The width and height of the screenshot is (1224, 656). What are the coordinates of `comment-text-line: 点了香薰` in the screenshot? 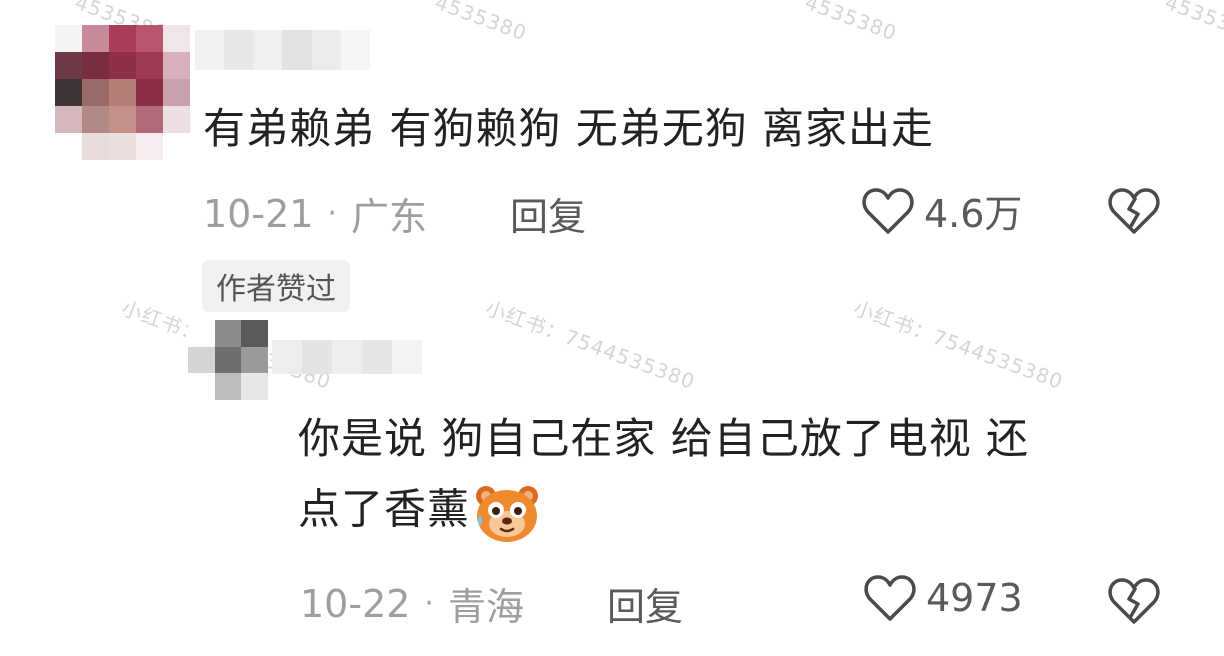 It's located at (738, 512).